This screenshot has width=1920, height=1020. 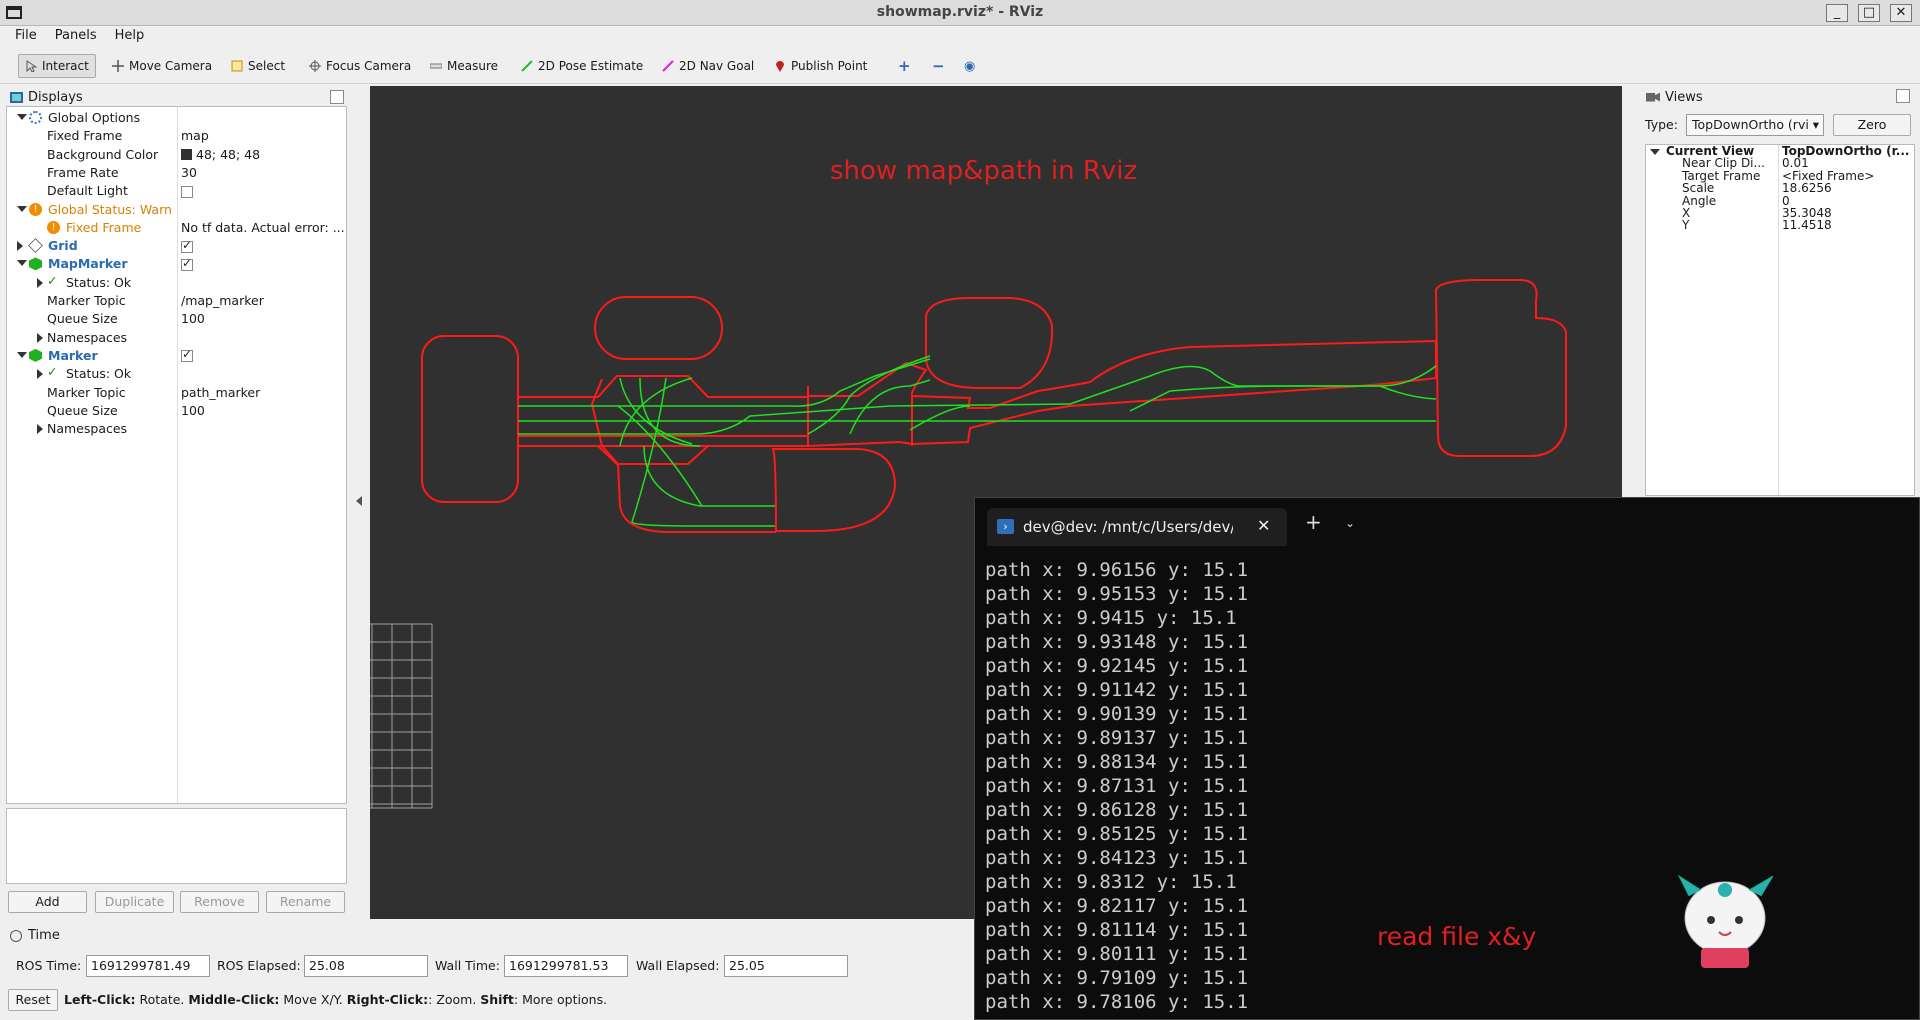 What do you see at coordinates (708, 66) in the screenshot?
I see `nav-goal-tool: 2D Nav Goal` at bounding box center [708, 66].